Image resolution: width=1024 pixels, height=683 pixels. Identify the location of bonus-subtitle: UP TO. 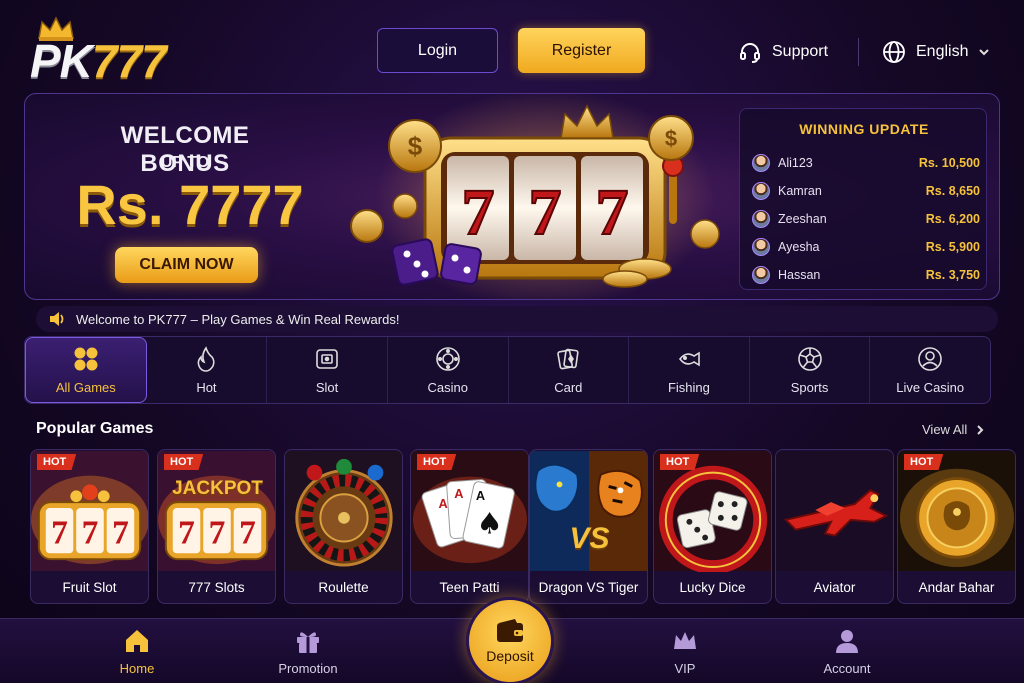
(185, 162).